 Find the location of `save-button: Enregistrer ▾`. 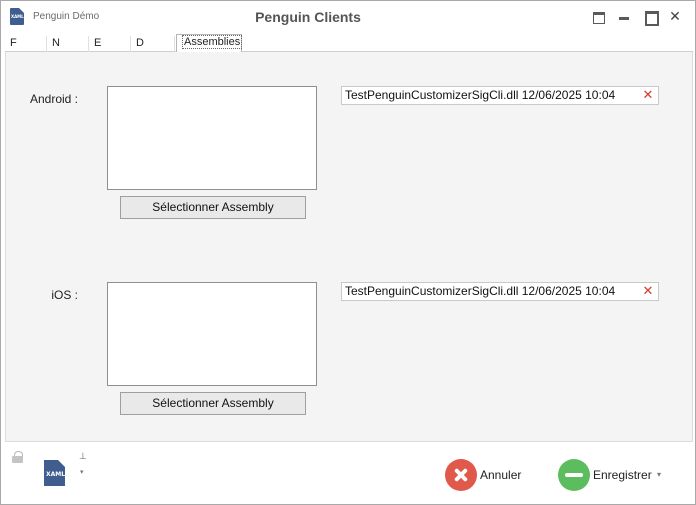

save-button: Enregistrer ▾ is located at coordinates (614, 475).